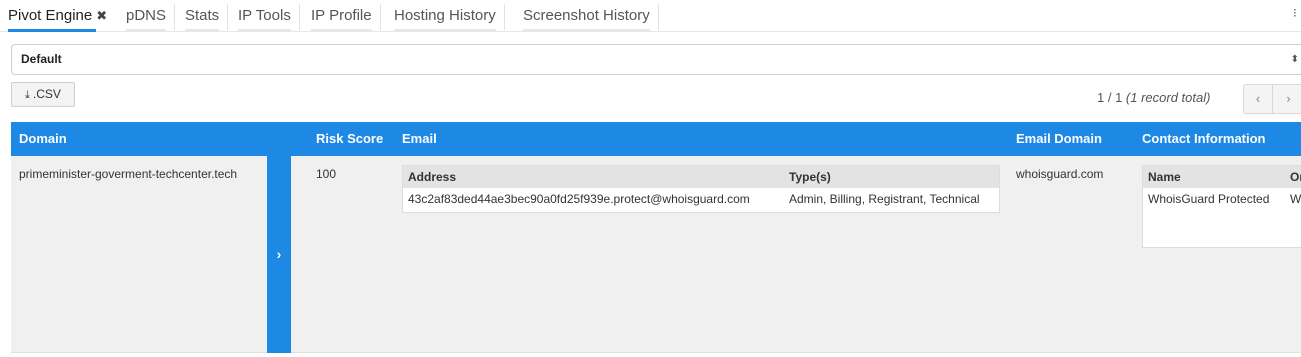 The width and height of the screenshot is (1301, 357). I want to click on tab-ip-tools: IP Tools, so click(265, 18).